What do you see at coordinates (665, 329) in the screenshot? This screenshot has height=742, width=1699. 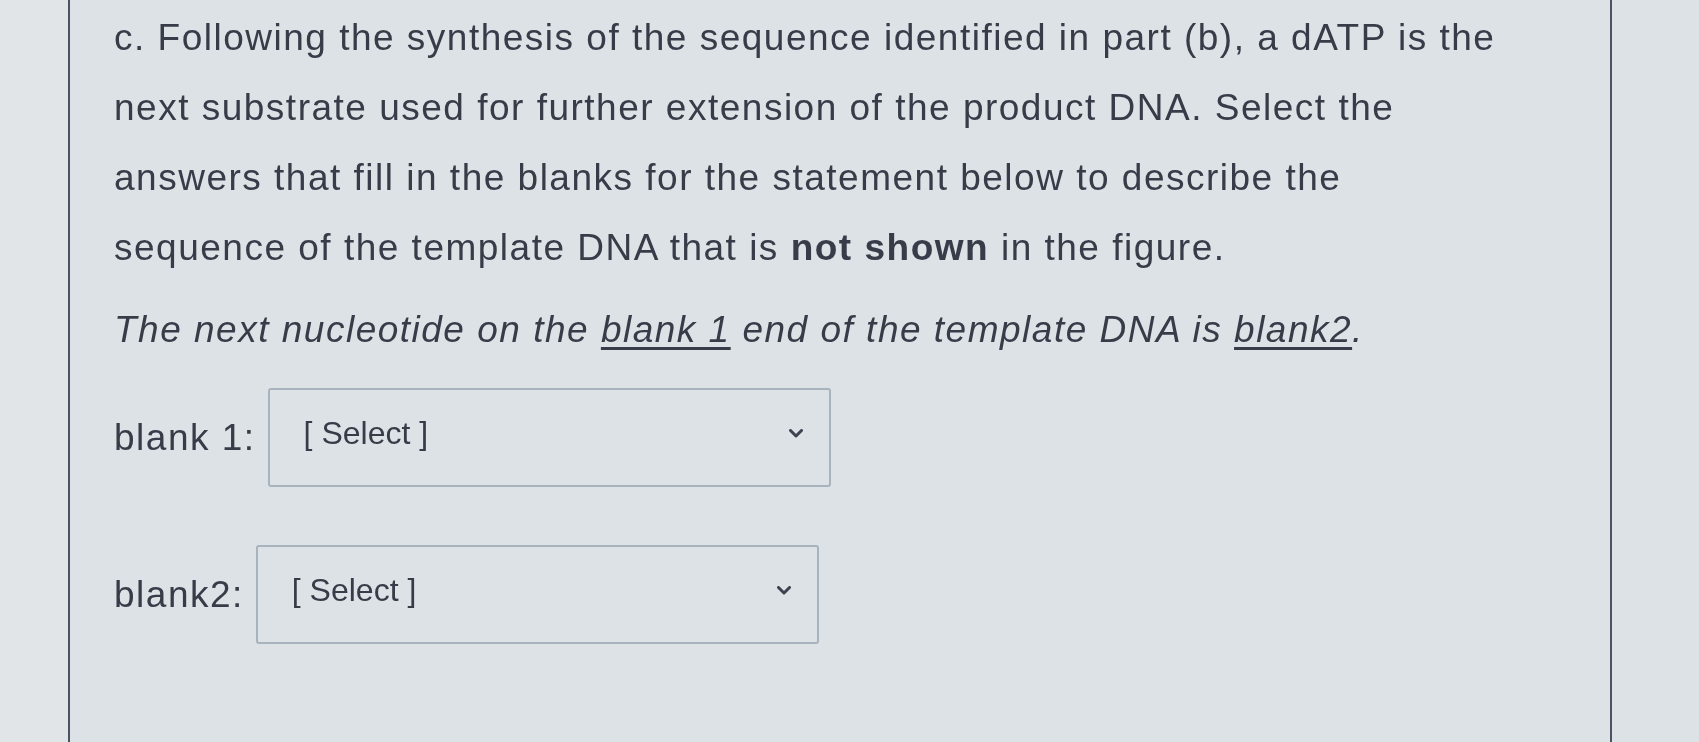 I see `blank-reference: blank 1` at bounding box center [665, 329].